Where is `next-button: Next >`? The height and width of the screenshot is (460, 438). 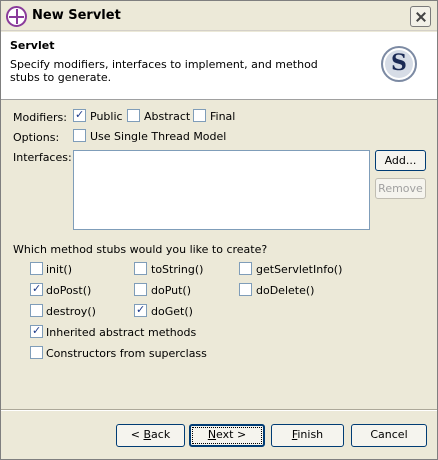 next-button: Next > is located at coordinates (227, 435).